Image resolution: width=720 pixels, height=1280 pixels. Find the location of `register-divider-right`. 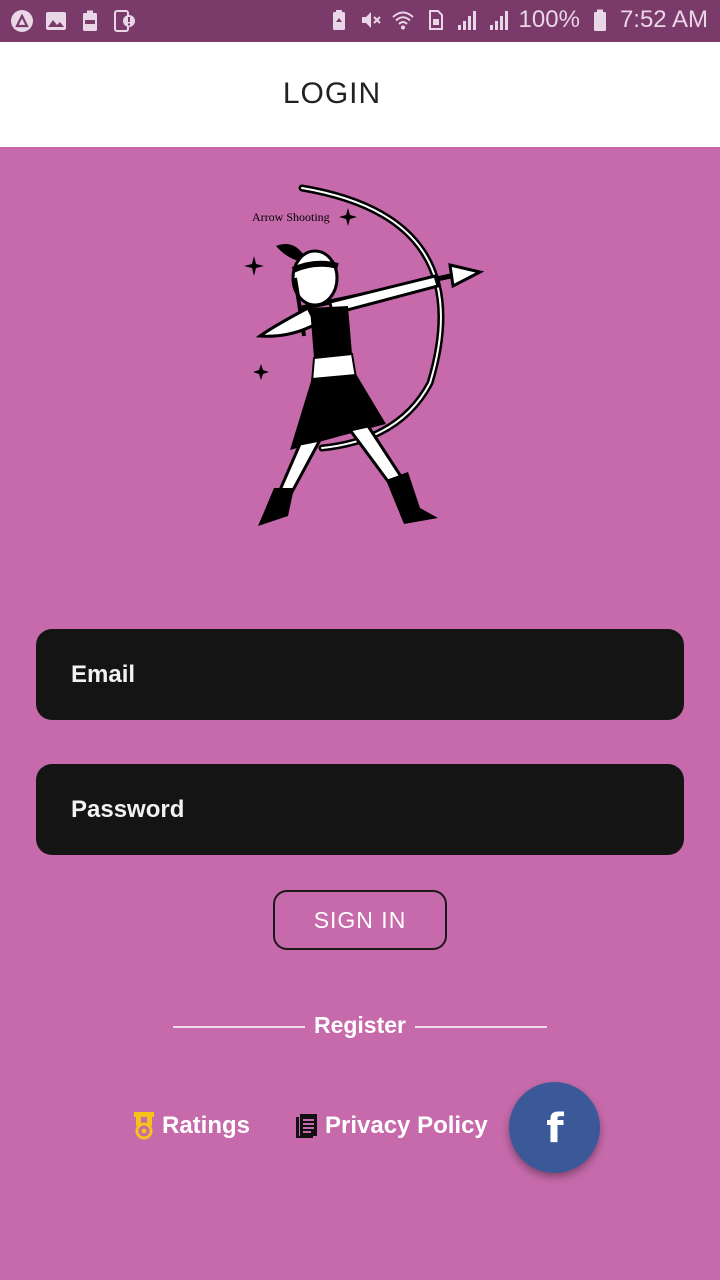

register-divider-right is located at coordinates (481, 1027).